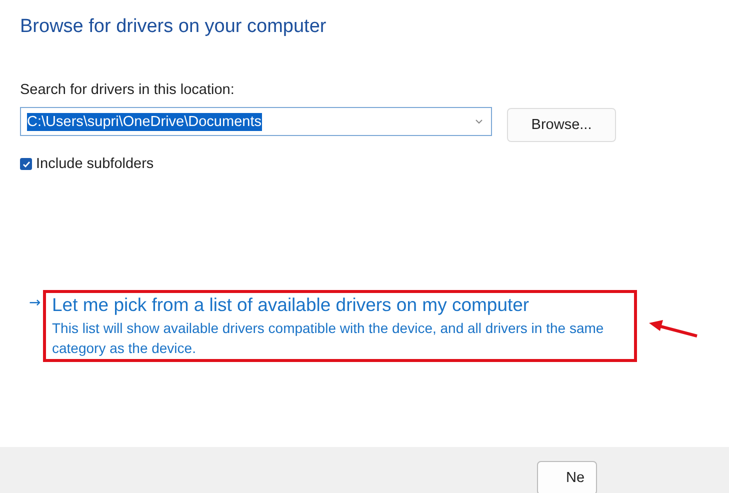 Image resolution: width=729 pixels, height=493 pixels. I want to click on arrow-glyph: →, so click(35, 303).